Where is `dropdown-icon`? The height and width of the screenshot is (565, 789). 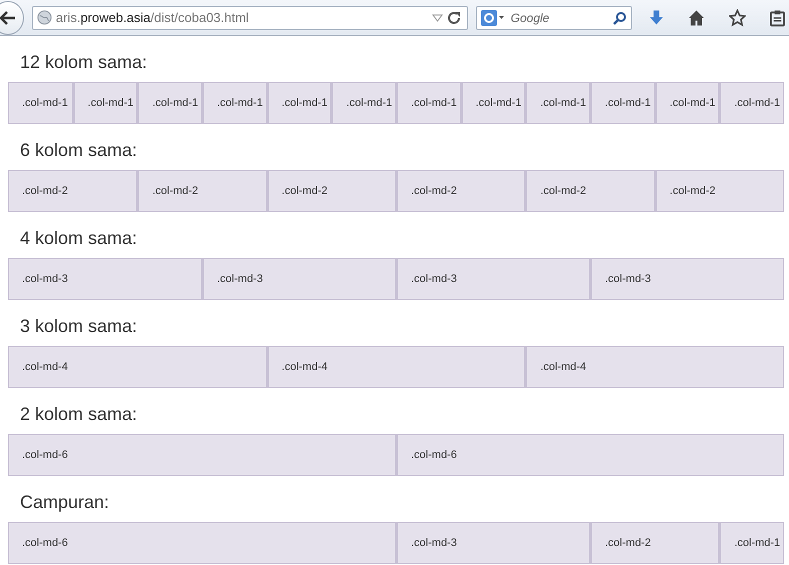 dropdown-icon is located at coordinates (437, 18).